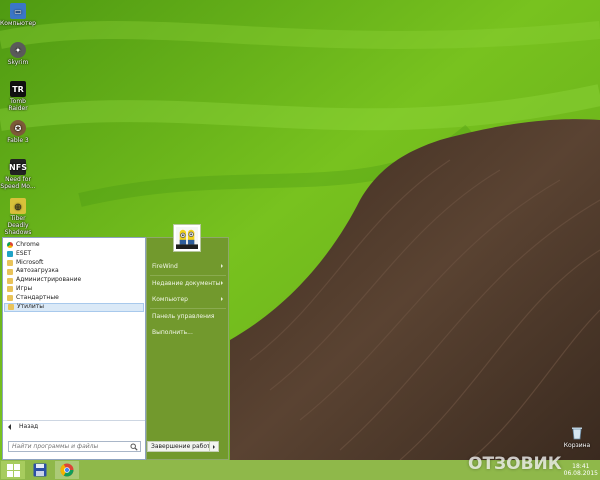 The image size is (600, 480). Describe the element at coordinates (74, 263) in the screenshot. I see `program-folder-microsoft: Microsoft` at that location.